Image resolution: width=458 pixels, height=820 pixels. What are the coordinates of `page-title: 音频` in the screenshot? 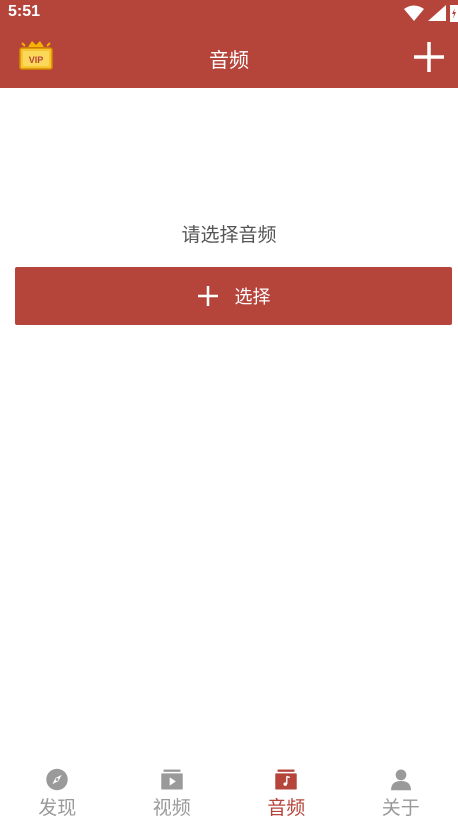 It's located at (229, 60).